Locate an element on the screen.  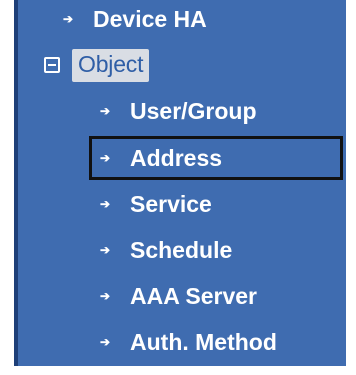
nav-group-object: Object is located at coordinates (97, 65).